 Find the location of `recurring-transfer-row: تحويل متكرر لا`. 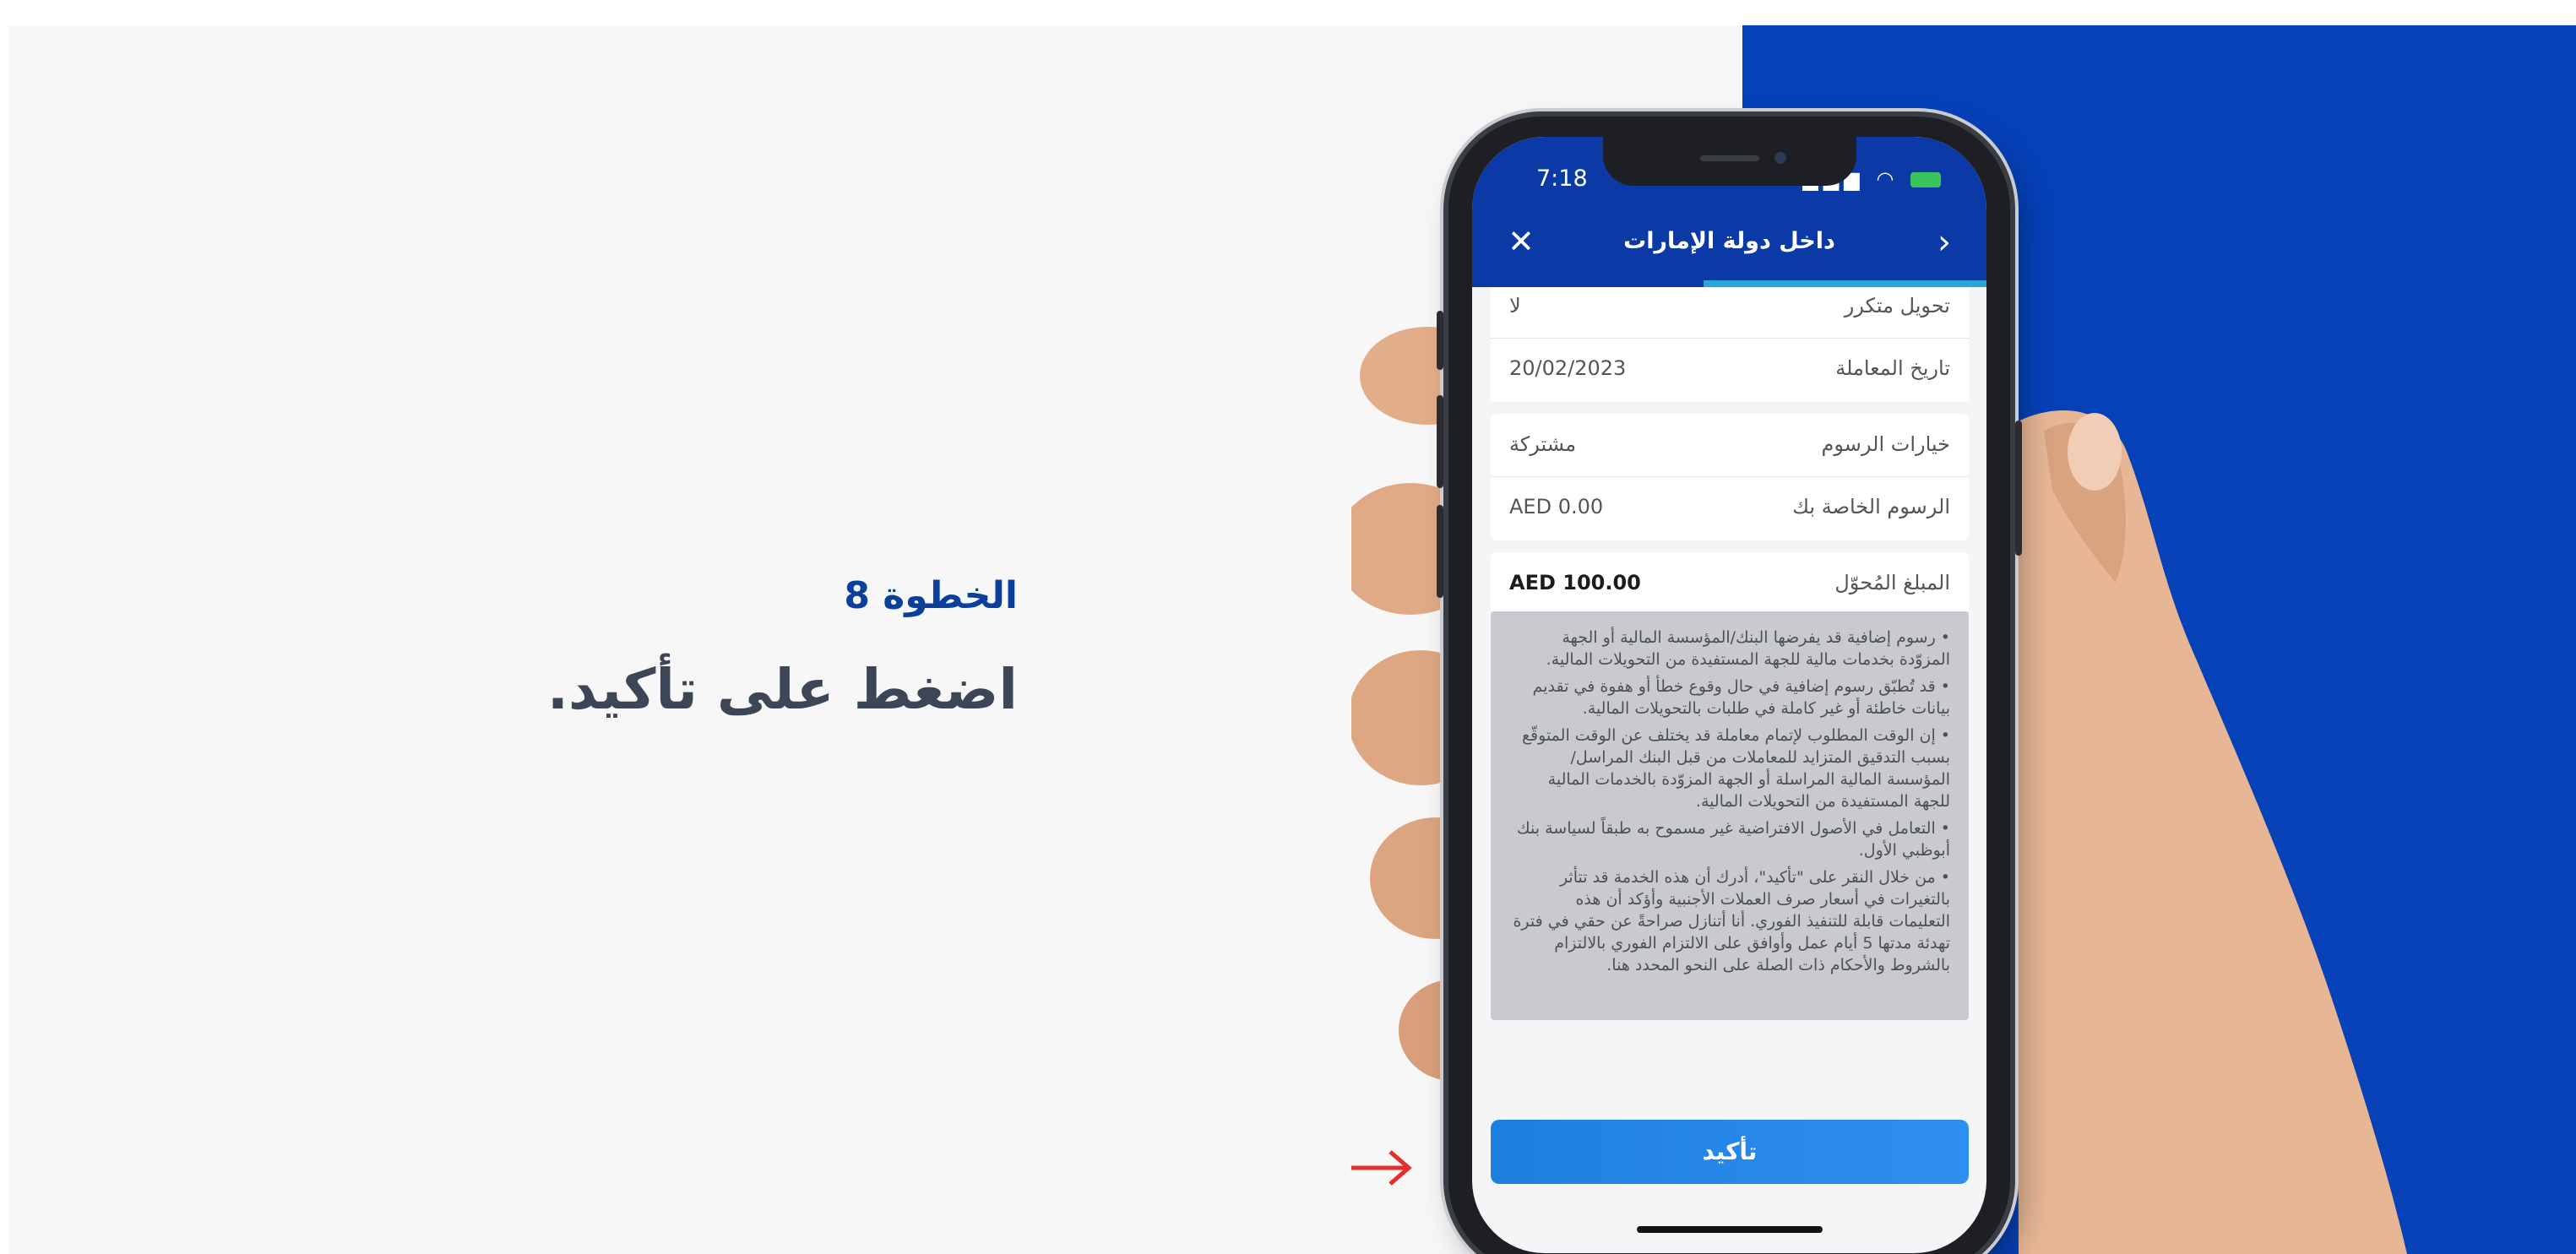

recurring-transfer-row: تحويل متكرر لا is located at coordinates (1730, 306).